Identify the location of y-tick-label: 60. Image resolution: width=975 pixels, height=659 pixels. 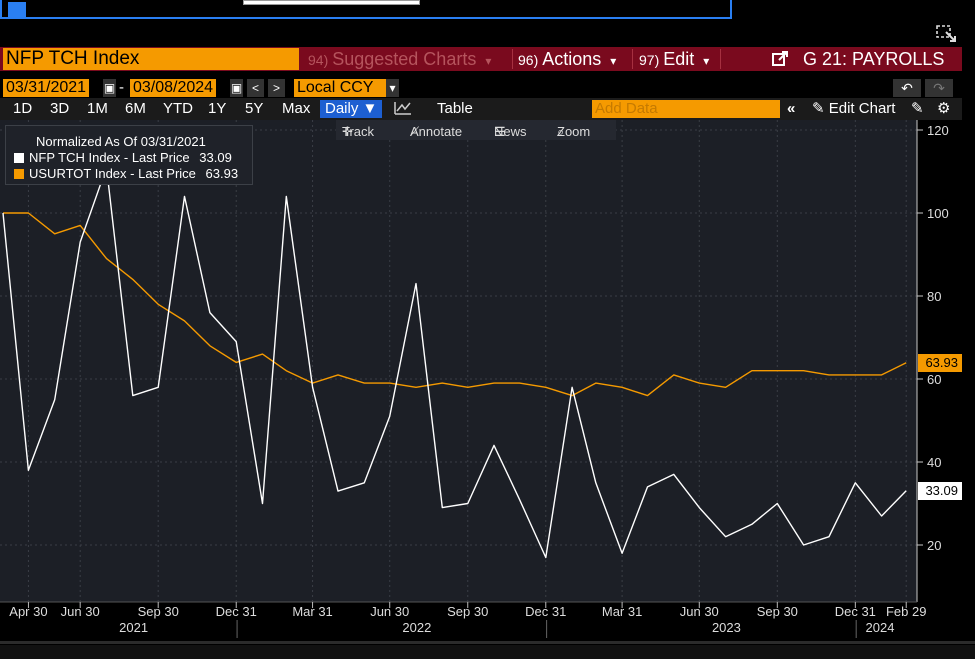
(934, 379).